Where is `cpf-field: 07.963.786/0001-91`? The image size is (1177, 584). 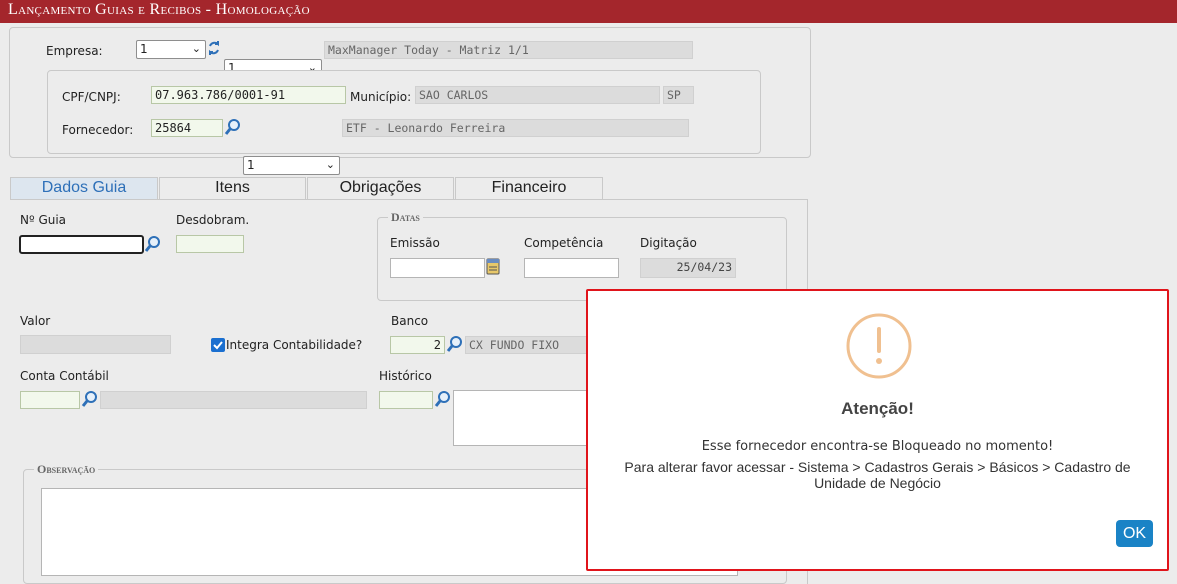
cpf-field: 07.963.786/0001-91 is located at coordinates (248, 95).